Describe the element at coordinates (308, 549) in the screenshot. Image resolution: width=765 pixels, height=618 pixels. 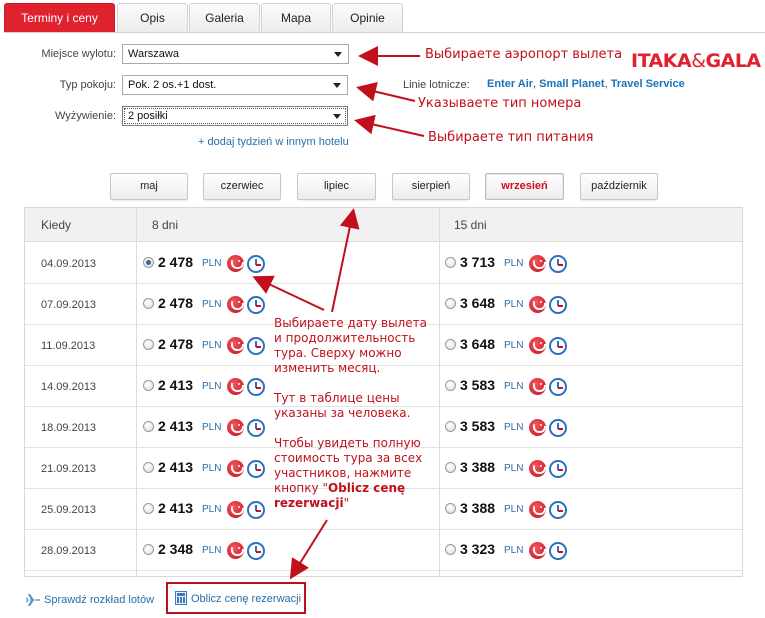
I see `arrow-calc-button` at that location.